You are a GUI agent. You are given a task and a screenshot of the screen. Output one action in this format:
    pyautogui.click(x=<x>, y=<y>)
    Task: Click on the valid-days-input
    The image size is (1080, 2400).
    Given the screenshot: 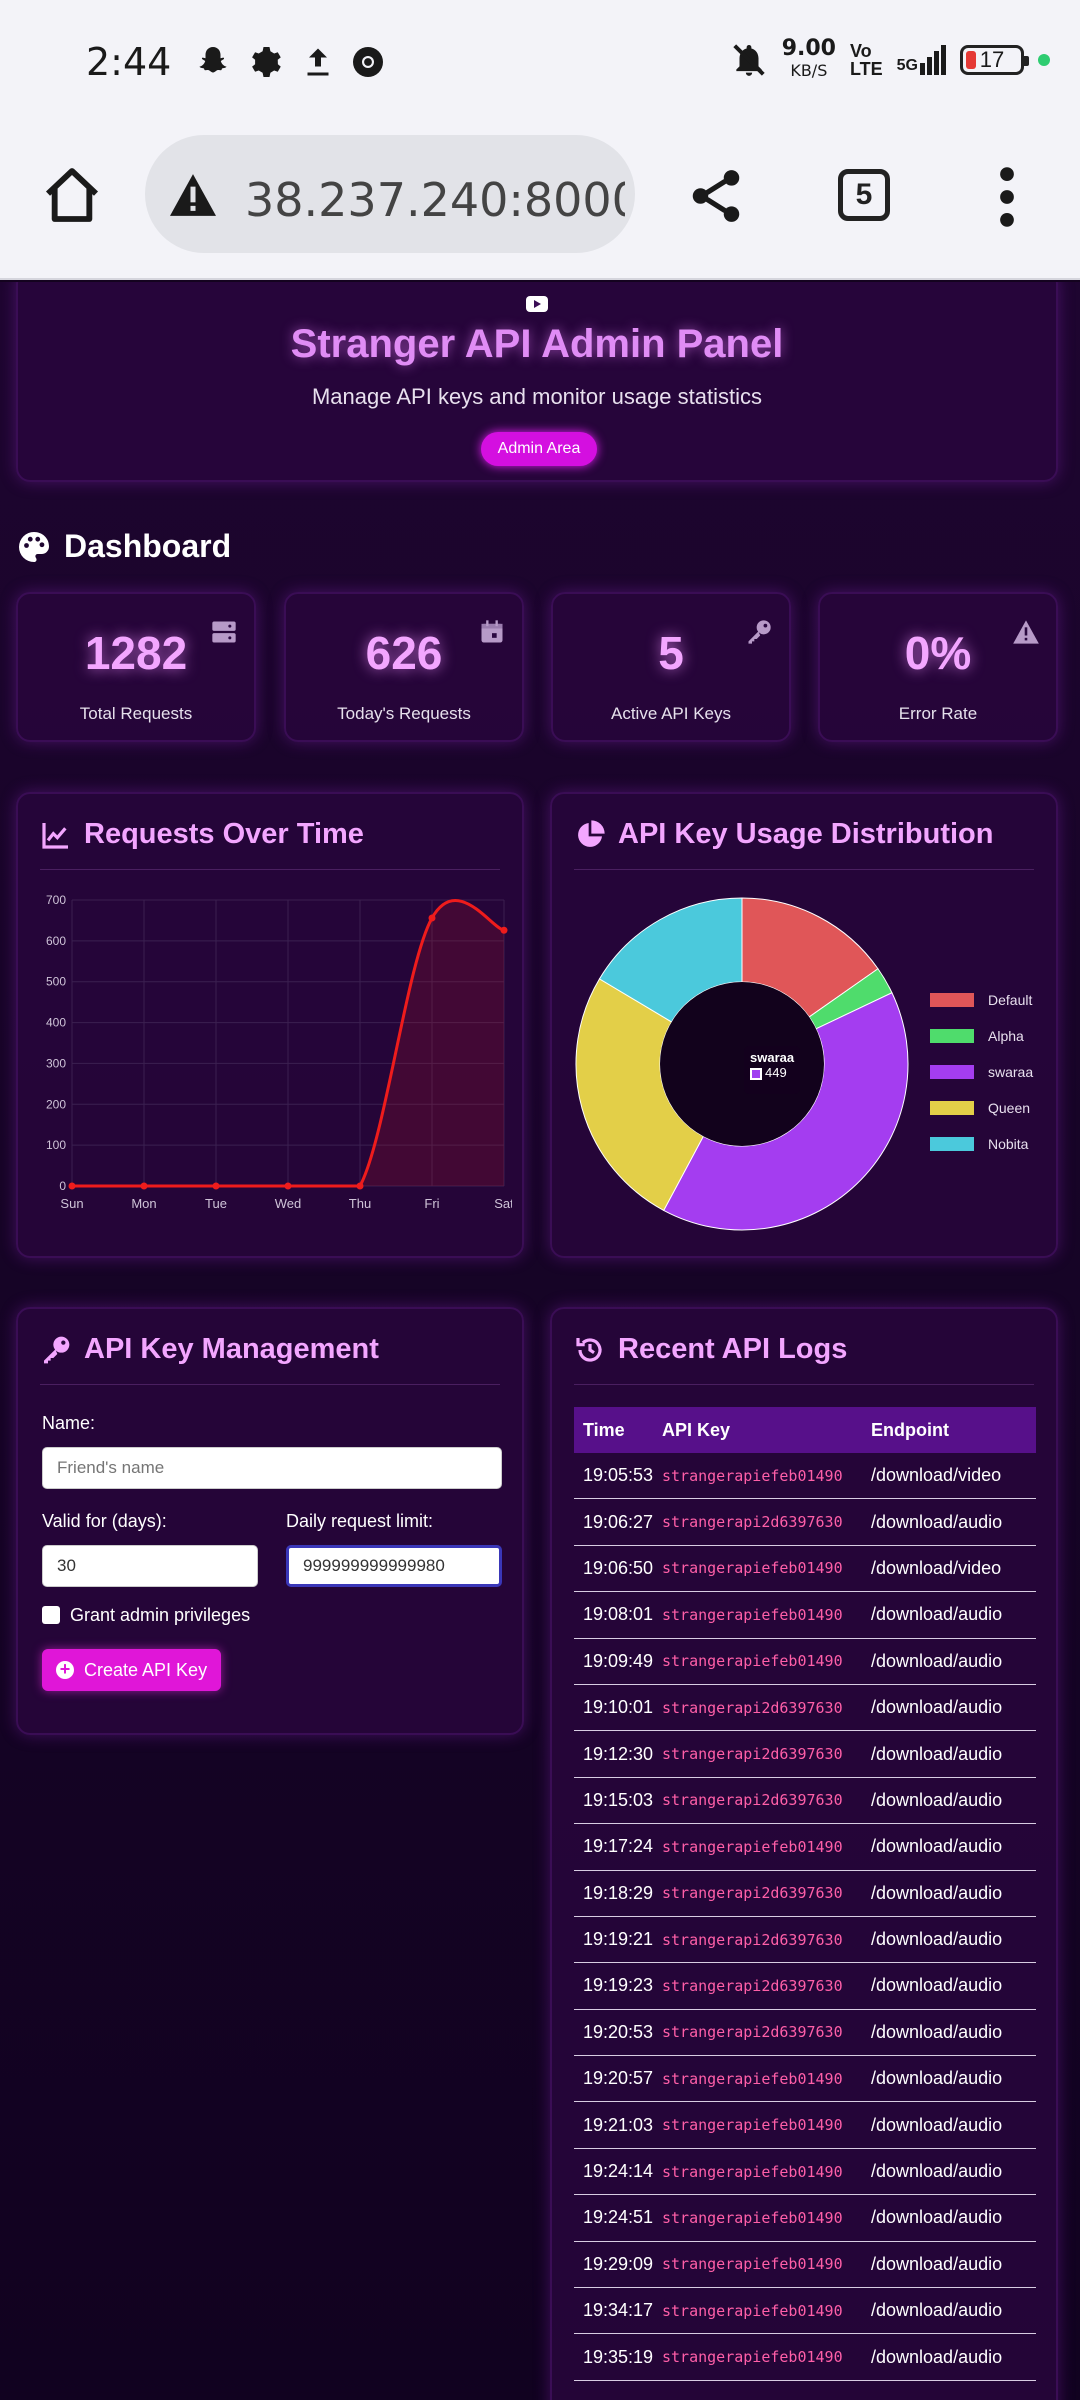 What is the action you would take?
    pyautogui.click(x=150, y=1566)
    